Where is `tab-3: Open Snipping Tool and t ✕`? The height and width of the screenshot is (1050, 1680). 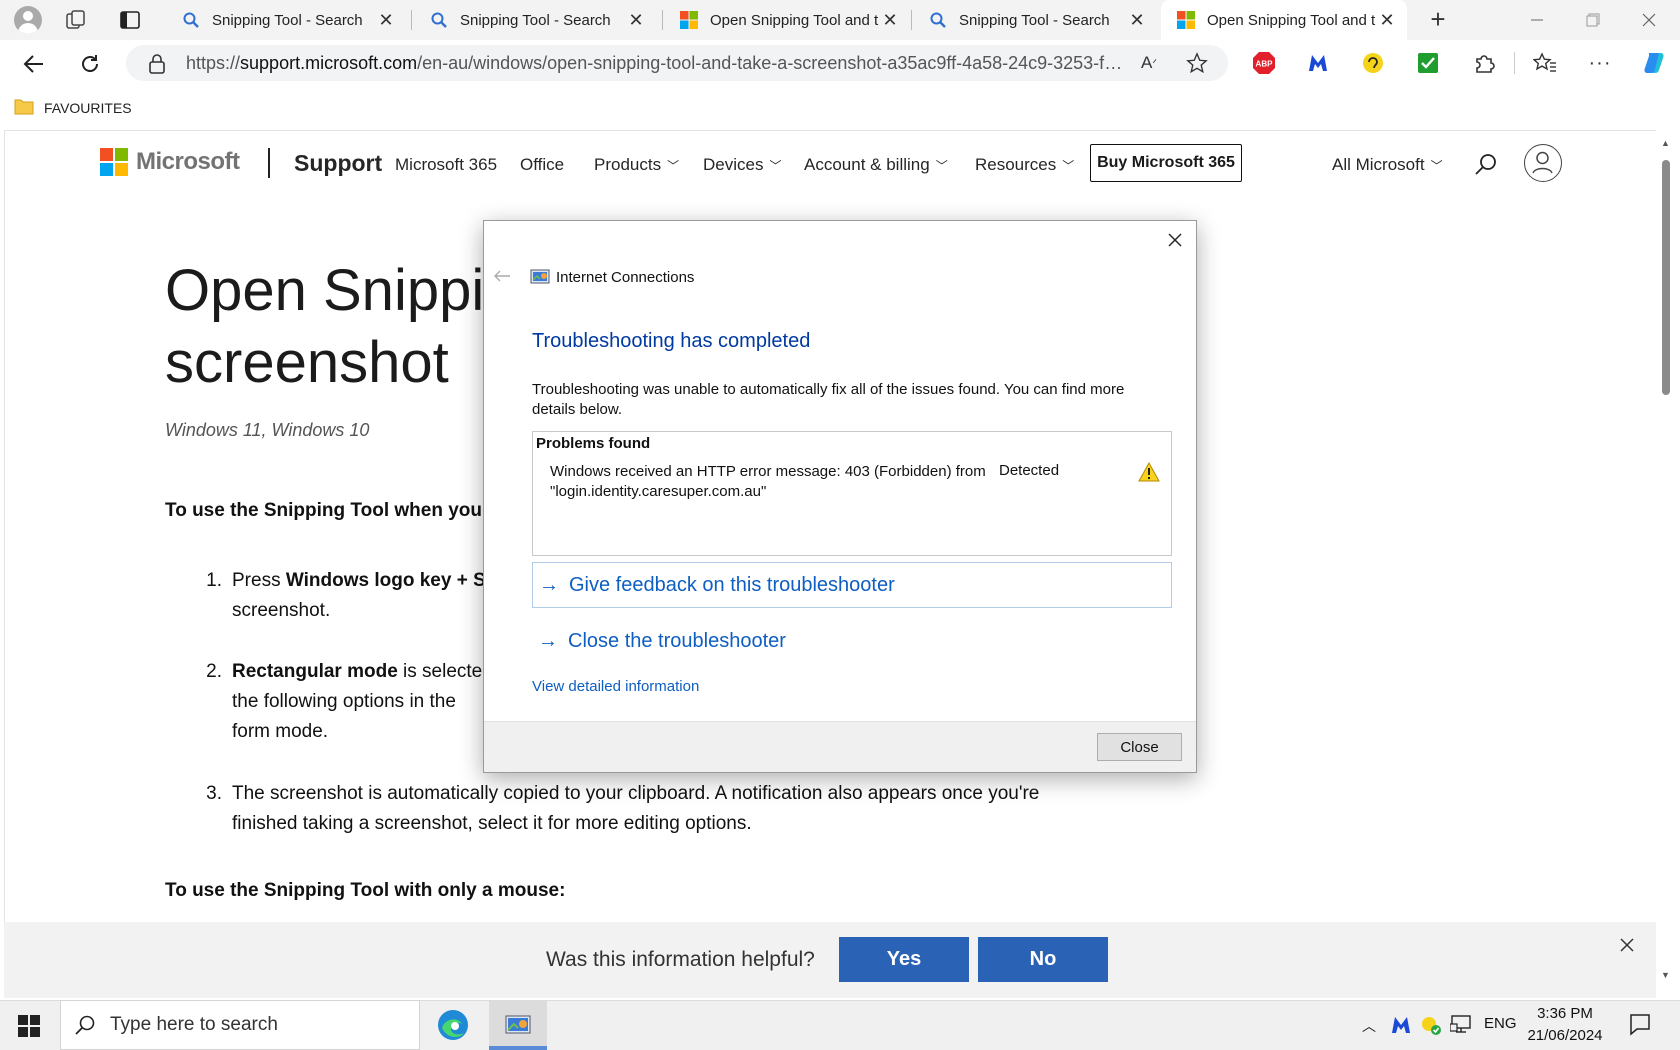
tab-3: Open Snipping Tool and t ✕ is located at coordinates (787, 20).